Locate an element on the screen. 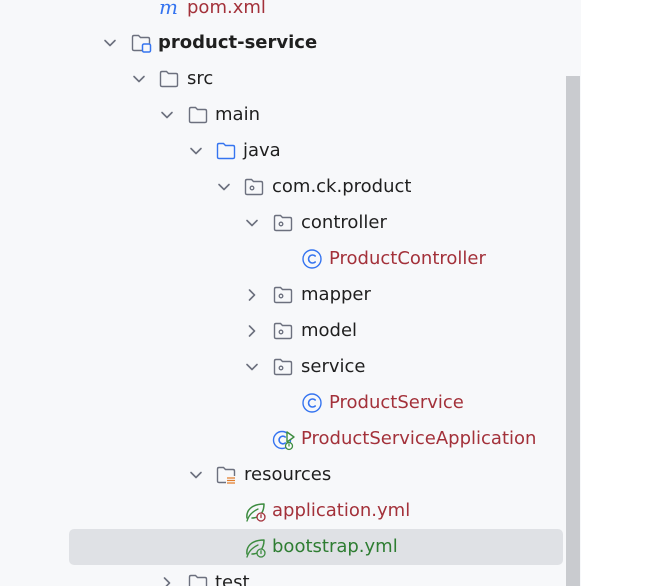 The height and width of the screenshot is (586, 646). tree-row-product-controller: ProductController is located at coordinates (283, 259).